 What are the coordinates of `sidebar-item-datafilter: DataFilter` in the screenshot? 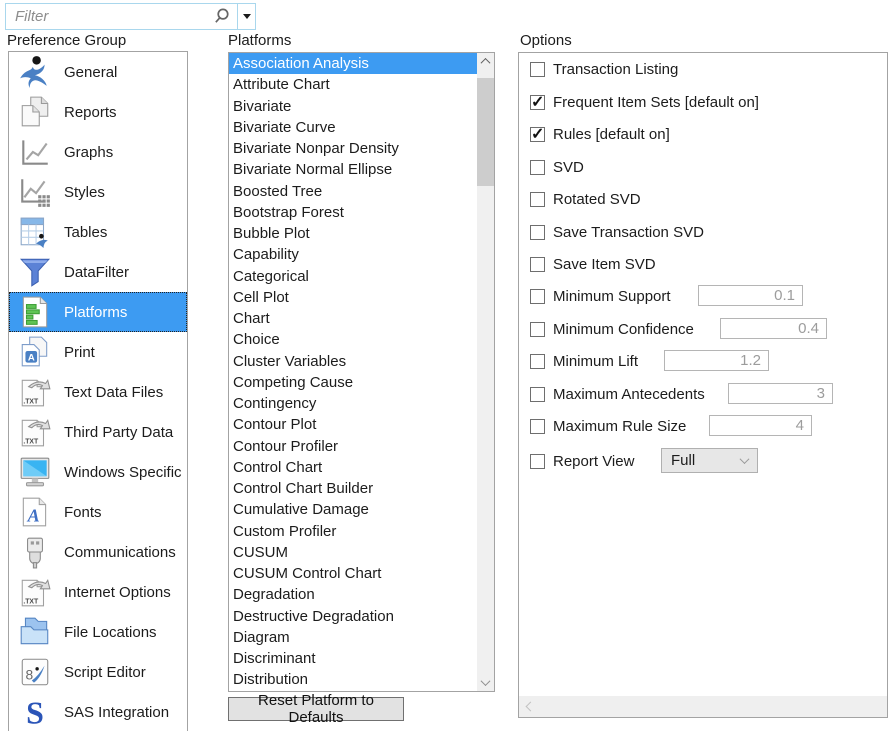 It's located at (98, 272).